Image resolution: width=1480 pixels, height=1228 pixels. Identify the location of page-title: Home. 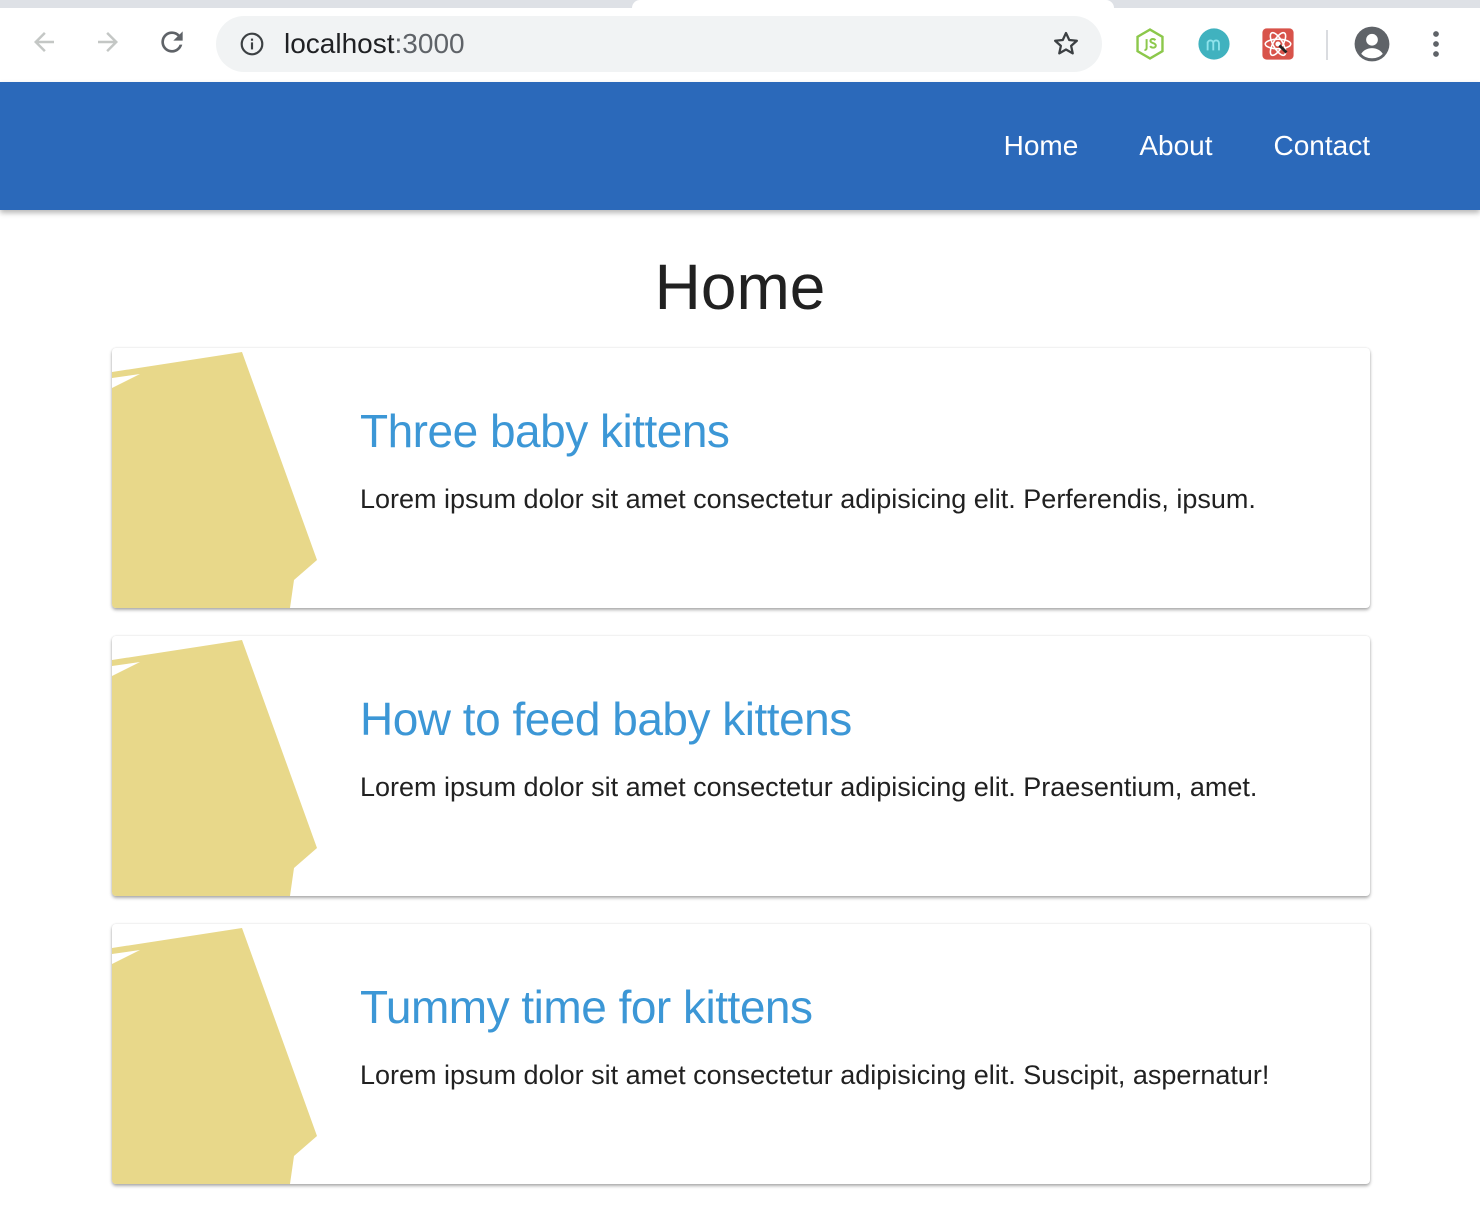
(740, 287).